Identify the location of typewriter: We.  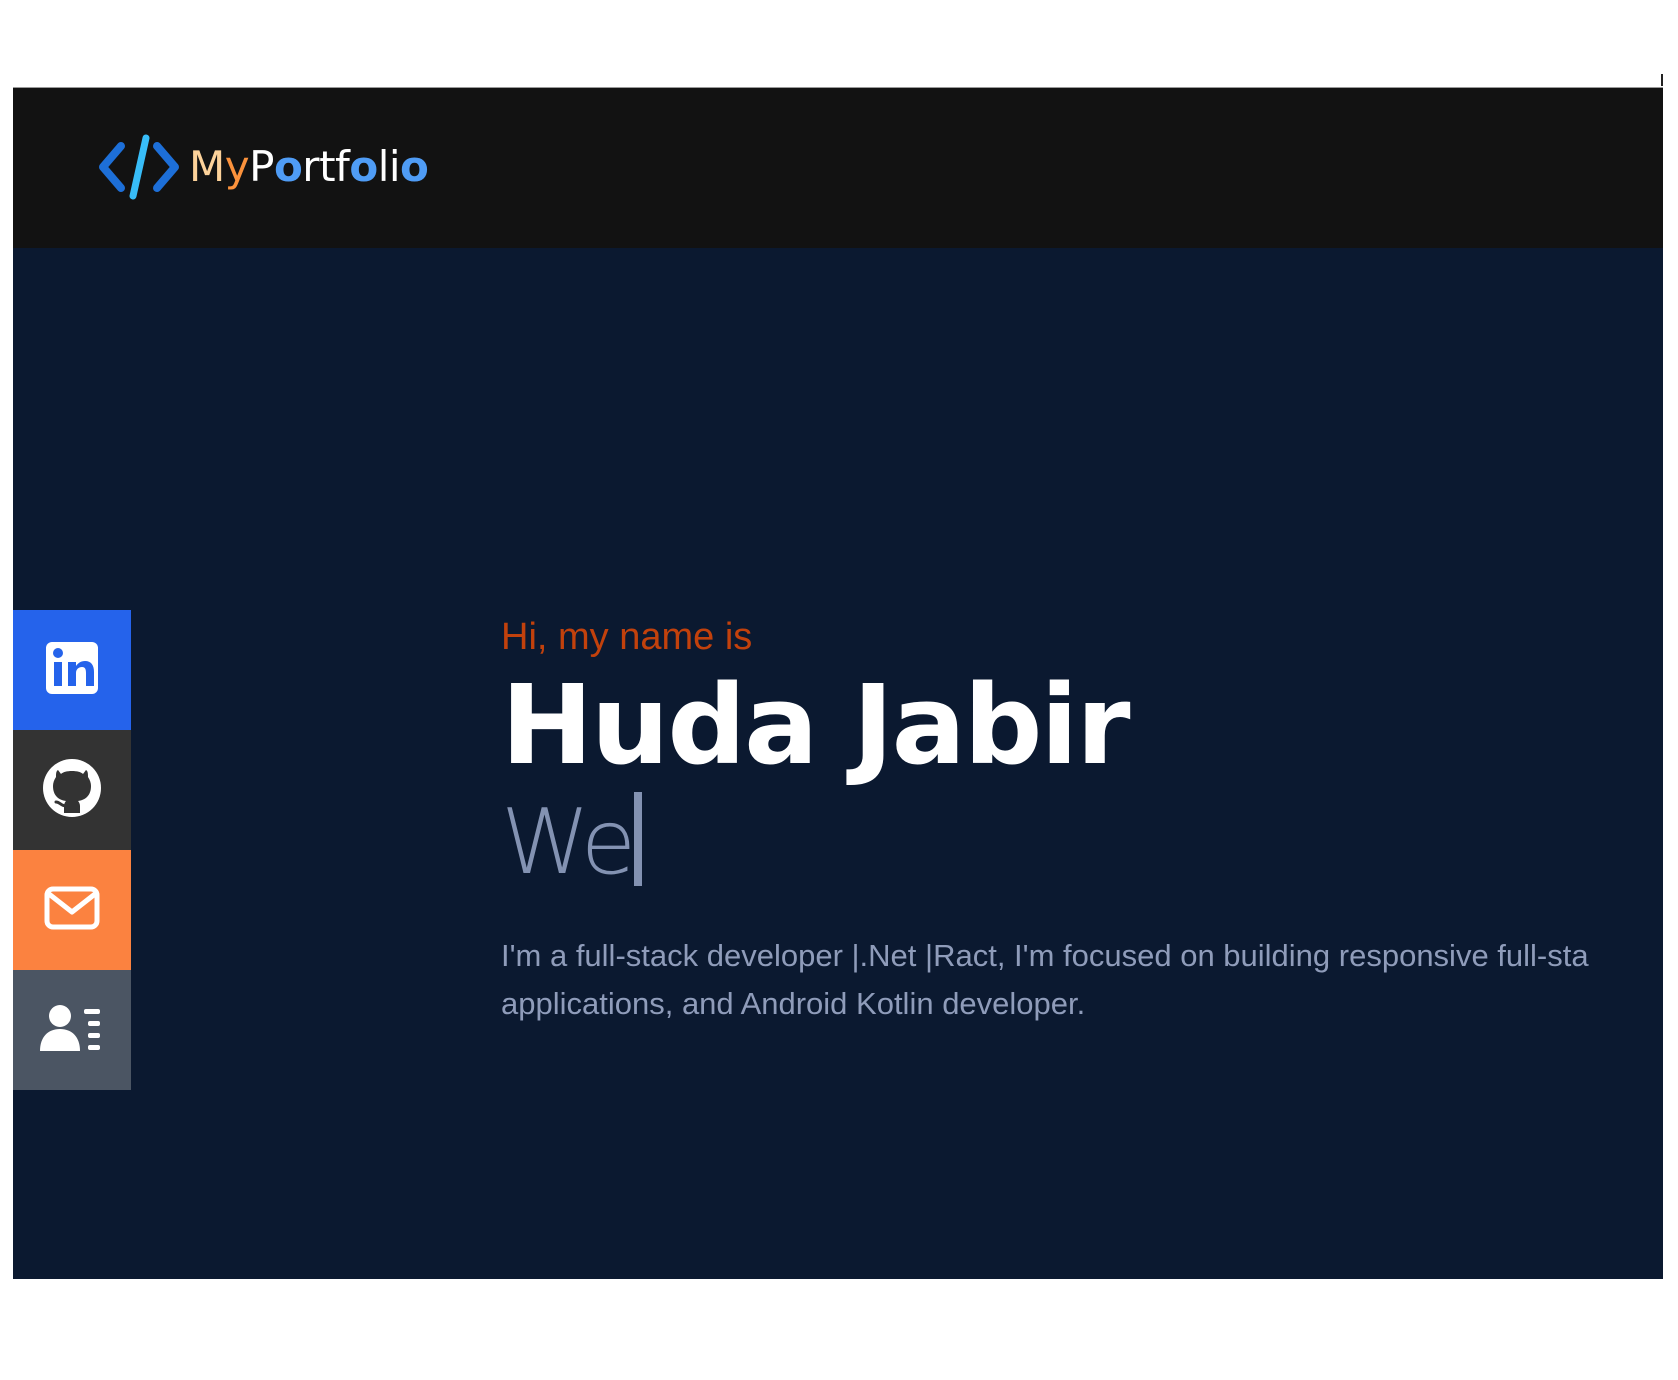
(1082, 836).